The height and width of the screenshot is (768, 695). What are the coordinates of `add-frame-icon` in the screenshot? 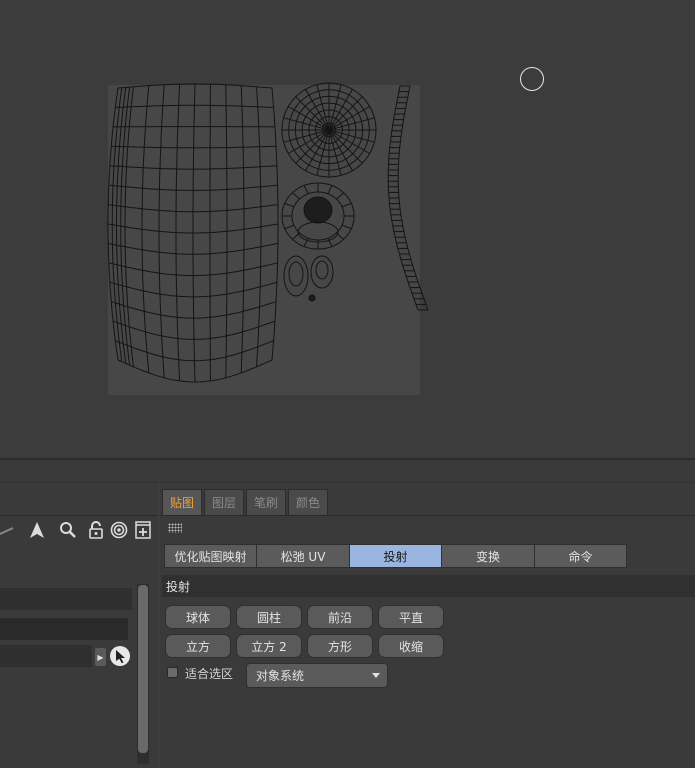 It's located at (143, 530).